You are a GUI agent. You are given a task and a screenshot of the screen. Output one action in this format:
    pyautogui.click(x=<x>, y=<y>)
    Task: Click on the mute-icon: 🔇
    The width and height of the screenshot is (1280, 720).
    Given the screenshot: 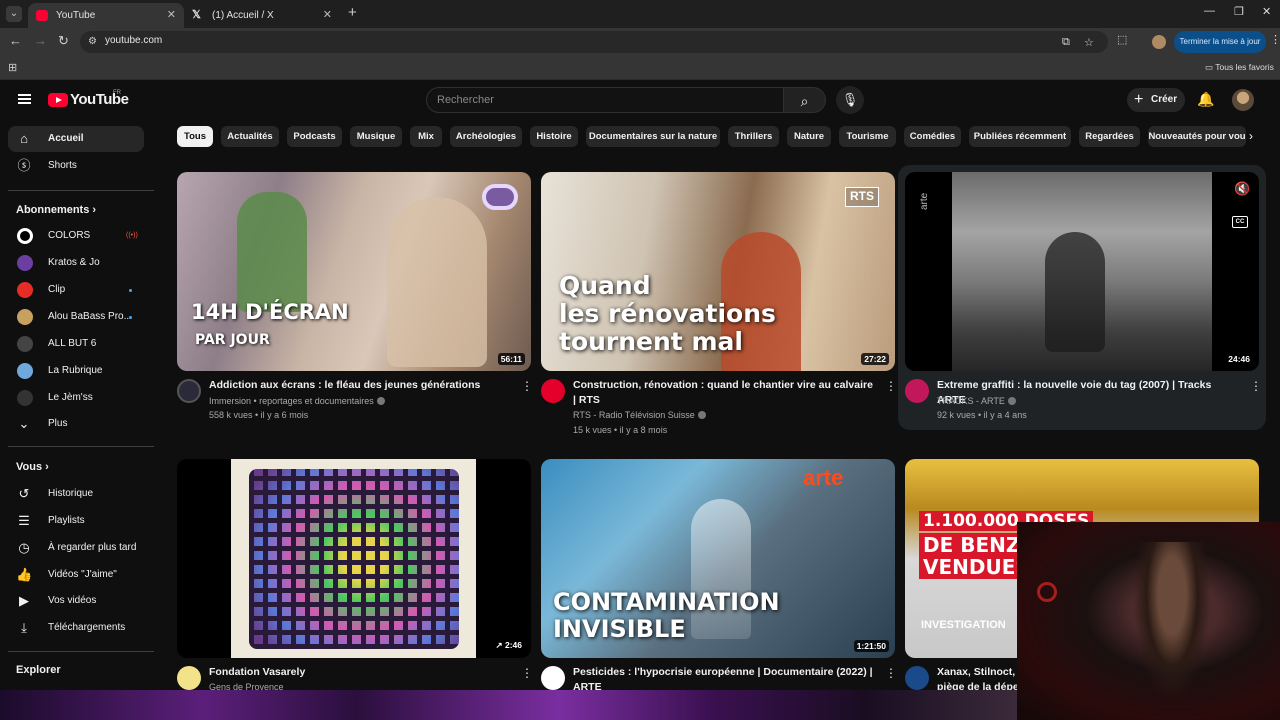 What is the action you would take?
    pyautogui.click(x=1242, y=189)
    